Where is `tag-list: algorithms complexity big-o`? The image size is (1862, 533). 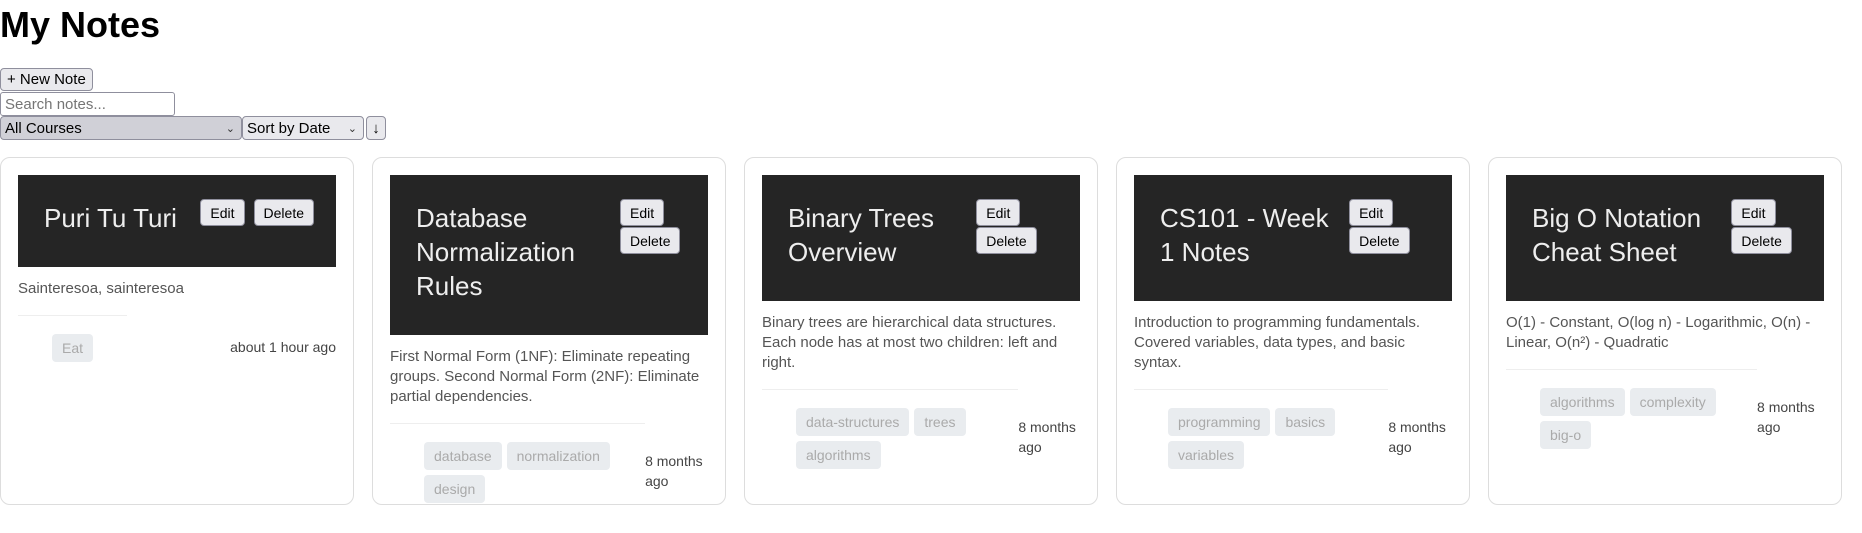
tag-list: algorithms complexity big-o is located at coordinates (1632, 417).